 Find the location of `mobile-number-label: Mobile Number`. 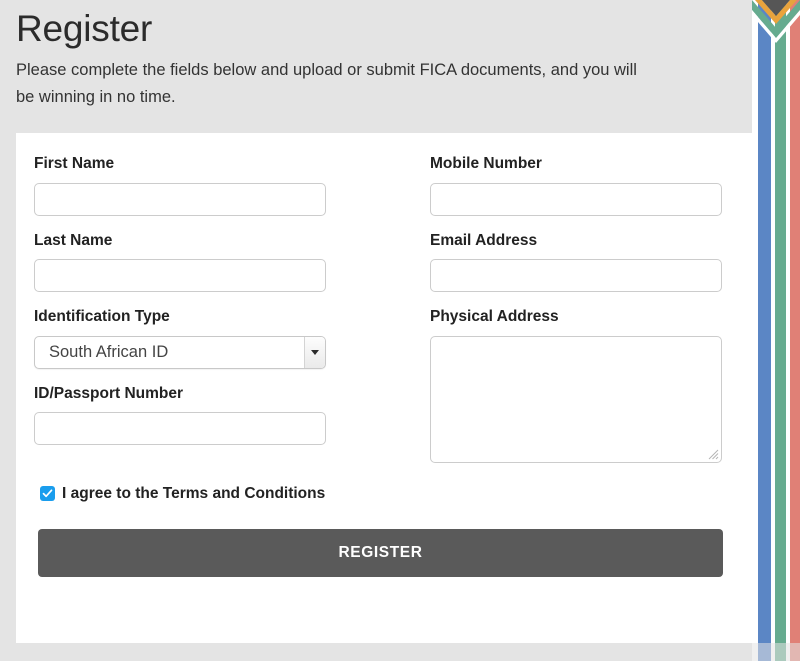

mobile-number-label: Mobile Number is located at coordinates (486, 163).